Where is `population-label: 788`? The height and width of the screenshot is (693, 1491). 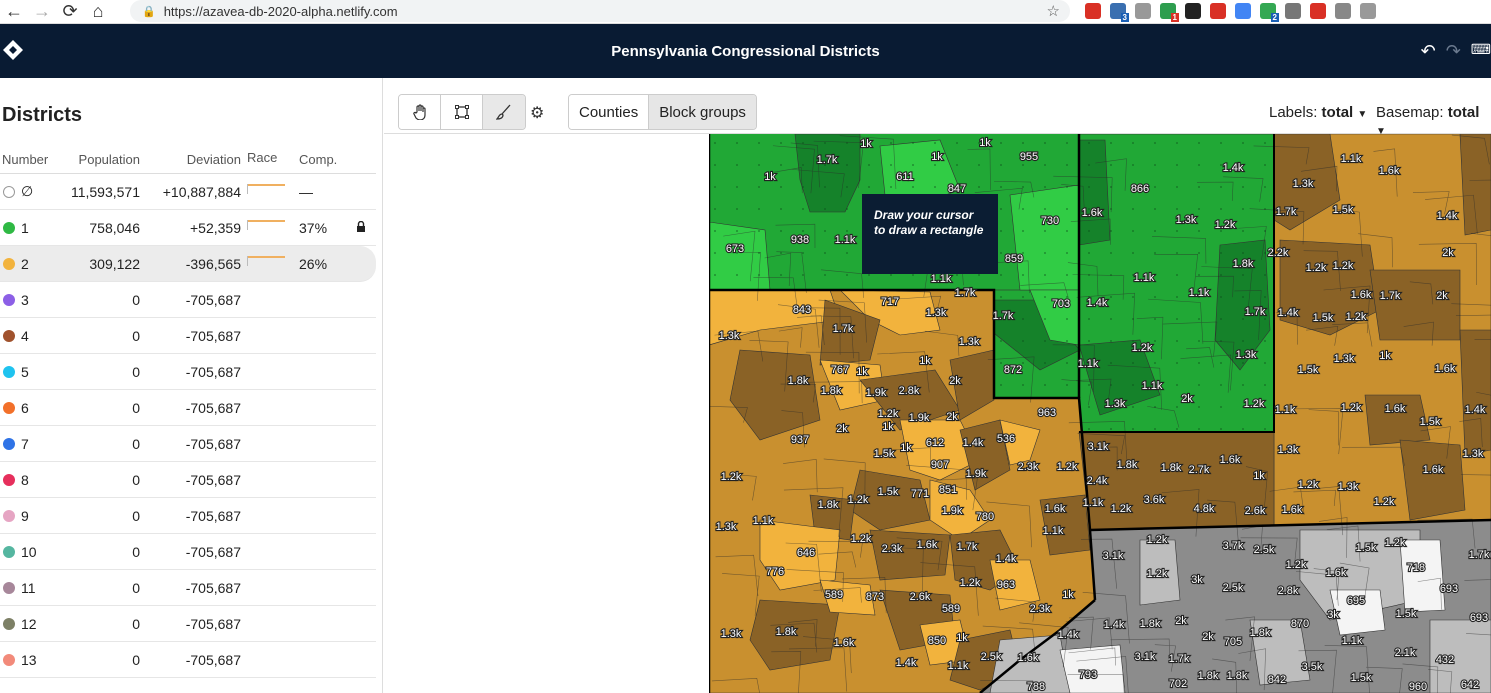
population-label: 788 is located at coordinates (1036, 687).